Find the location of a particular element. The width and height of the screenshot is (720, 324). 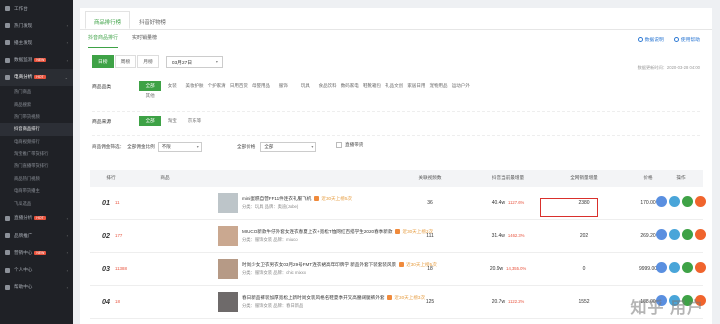

sidebar-subitem: 热门带货视频 is located at coordinates (36, 117).